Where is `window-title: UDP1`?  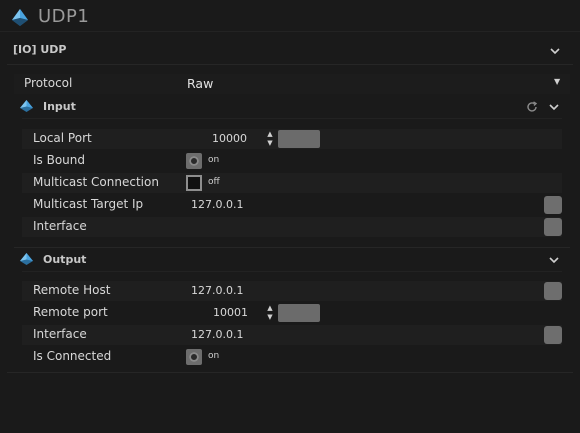 window-title: UDP1 is located at coordinates (64, 16).